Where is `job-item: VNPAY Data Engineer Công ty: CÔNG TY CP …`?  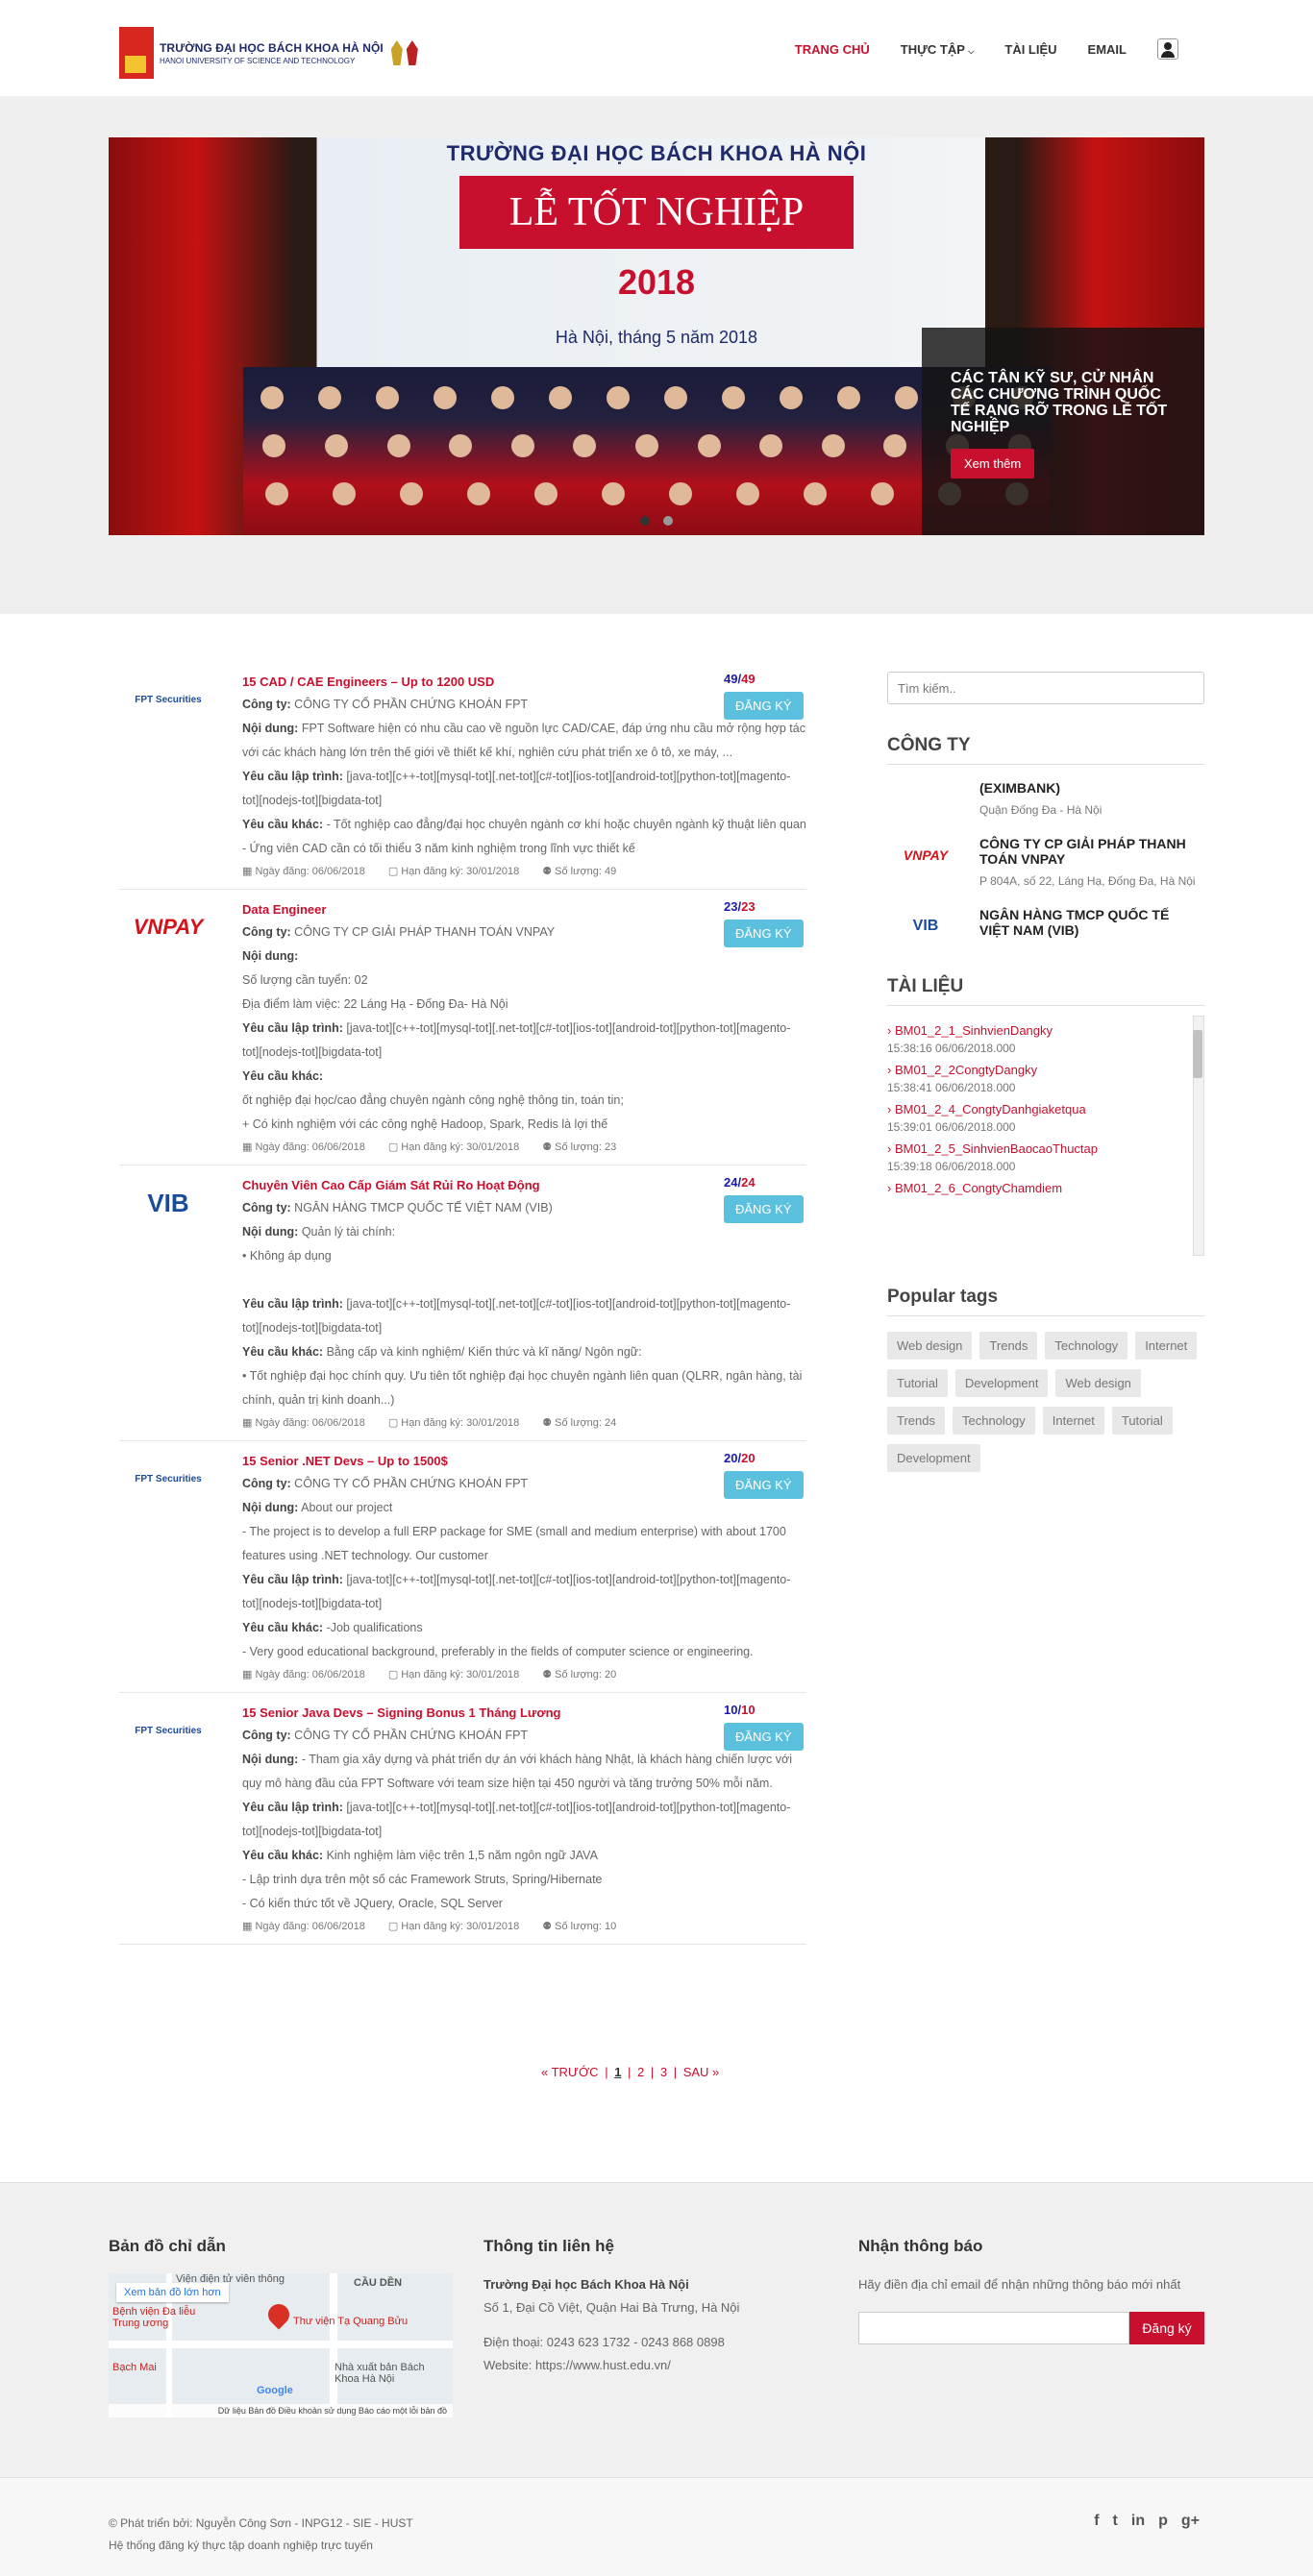 job-item: VNPAY Data Engineer Công ty: CÔNG TY CP … is located at coordinates (462, 1032).